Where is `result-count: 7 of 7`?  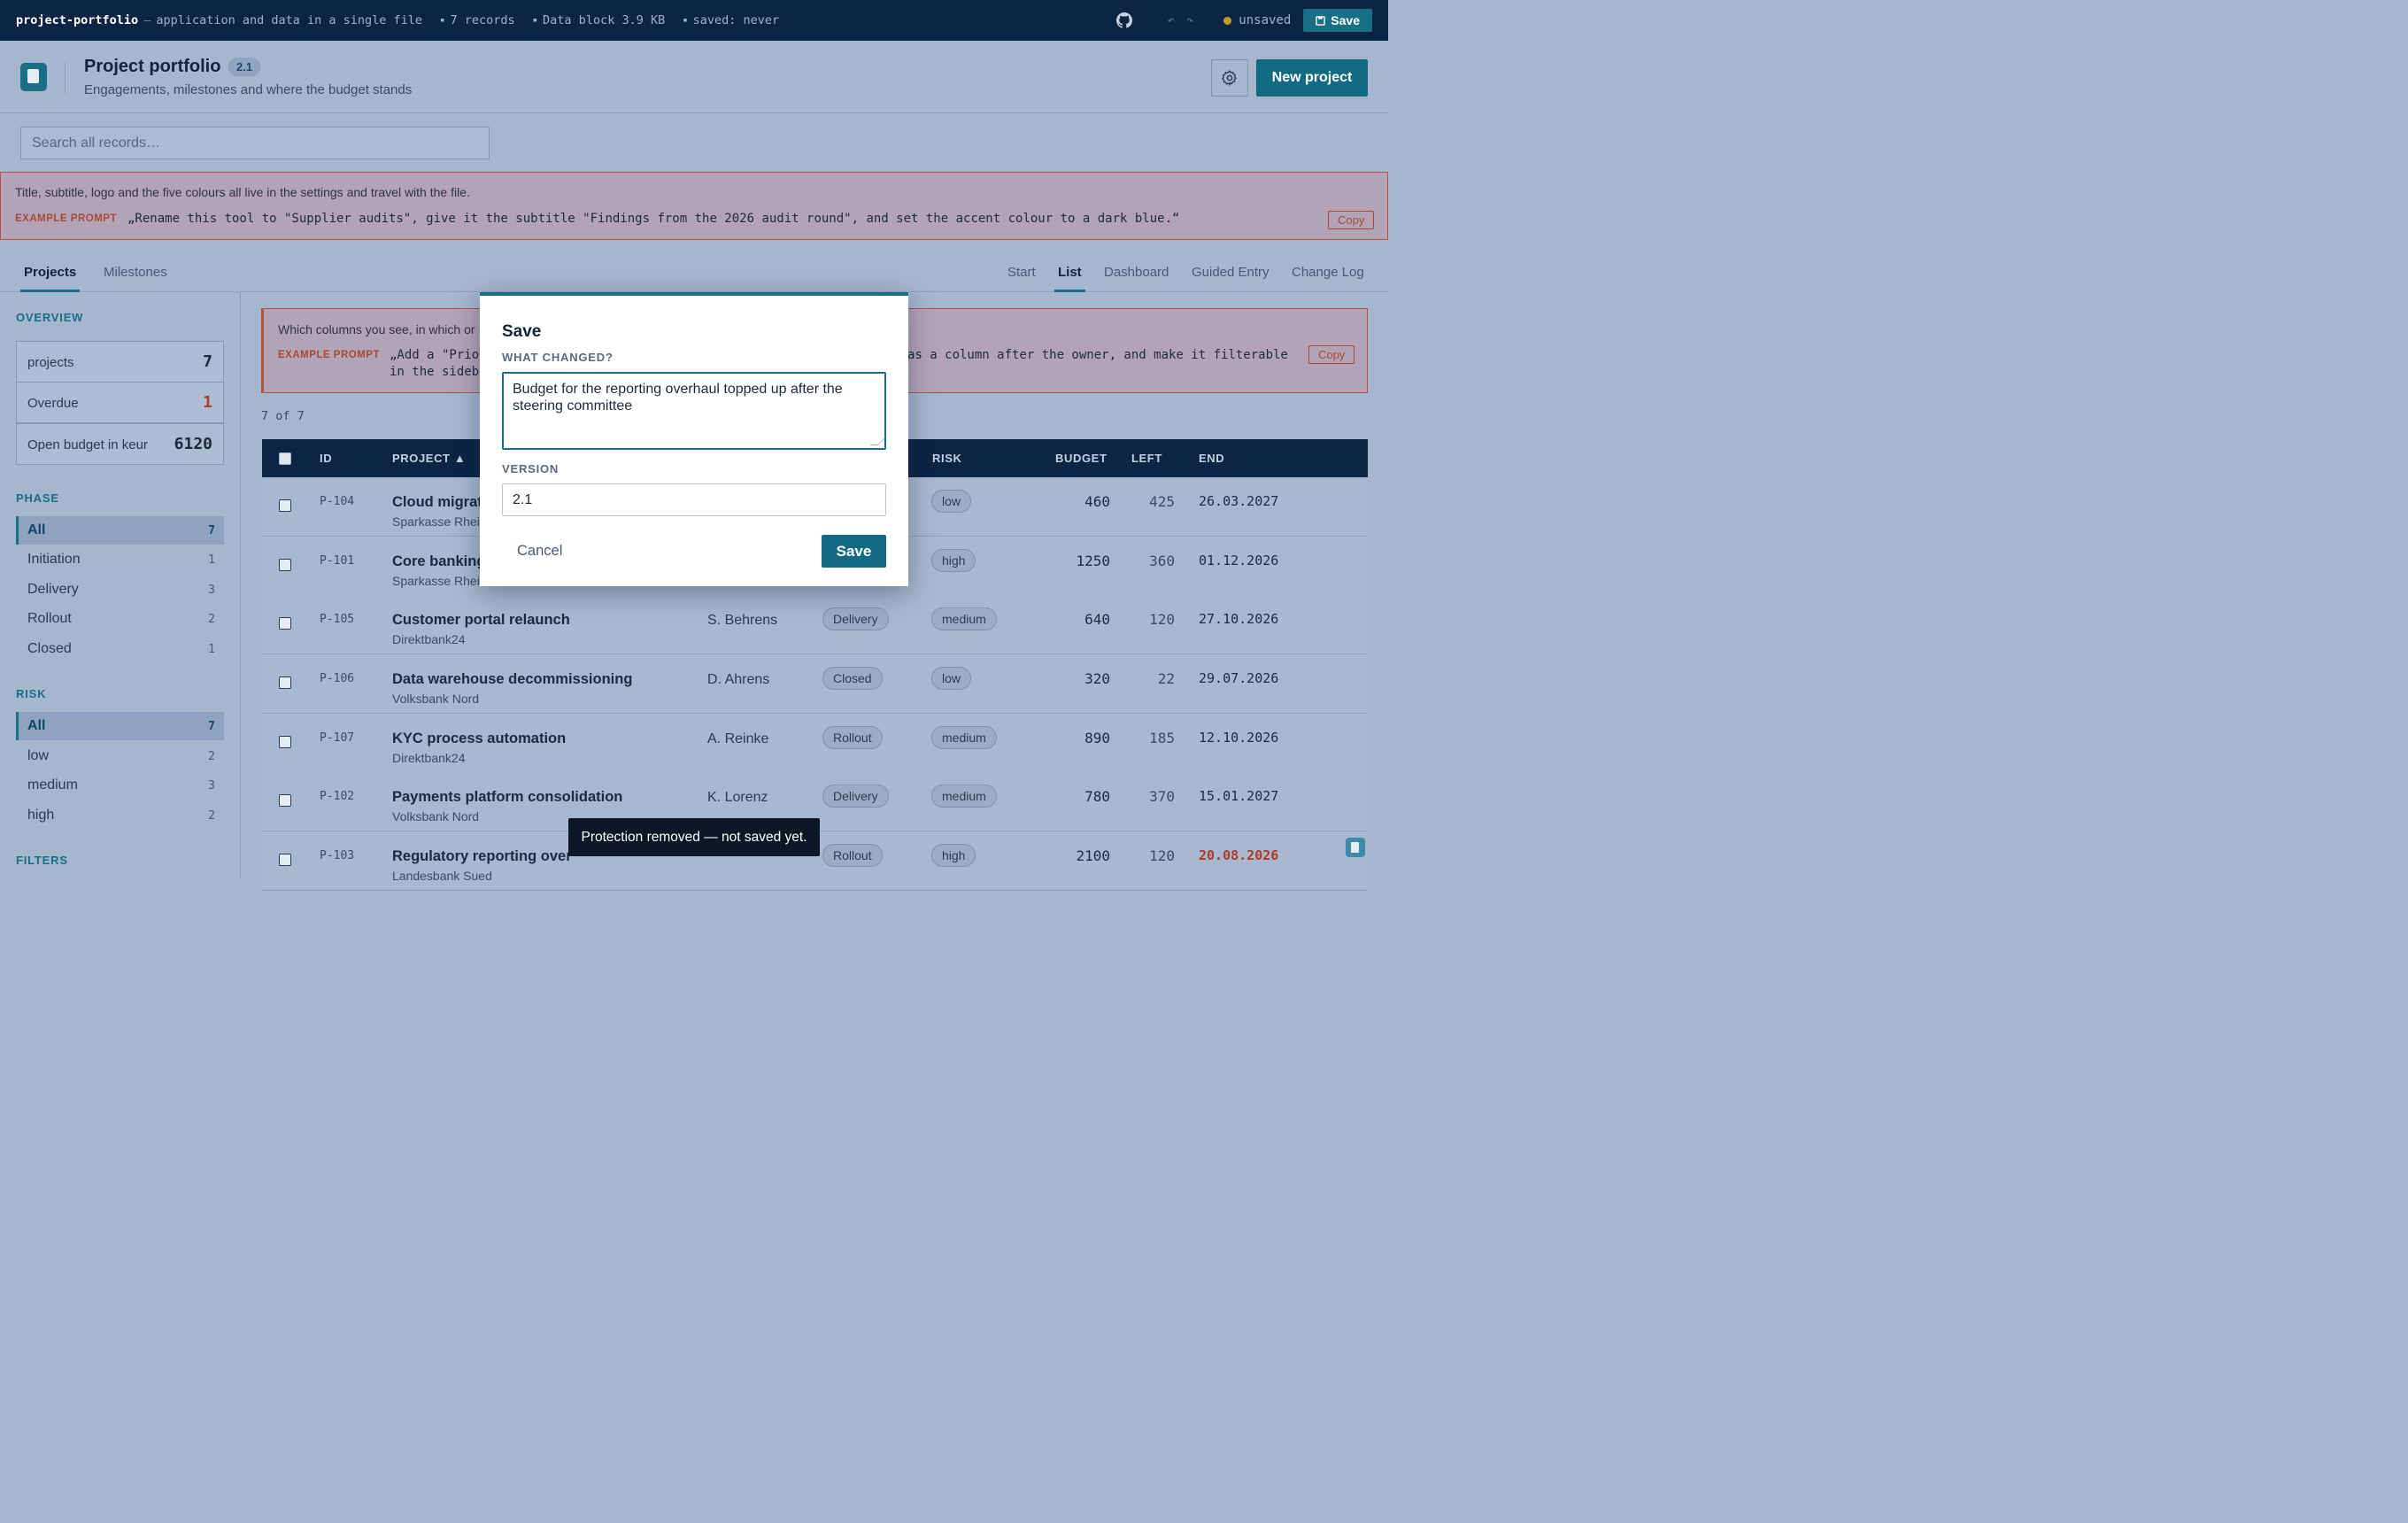 result-count: 7 of 7 is located at coordinates (283, 416).